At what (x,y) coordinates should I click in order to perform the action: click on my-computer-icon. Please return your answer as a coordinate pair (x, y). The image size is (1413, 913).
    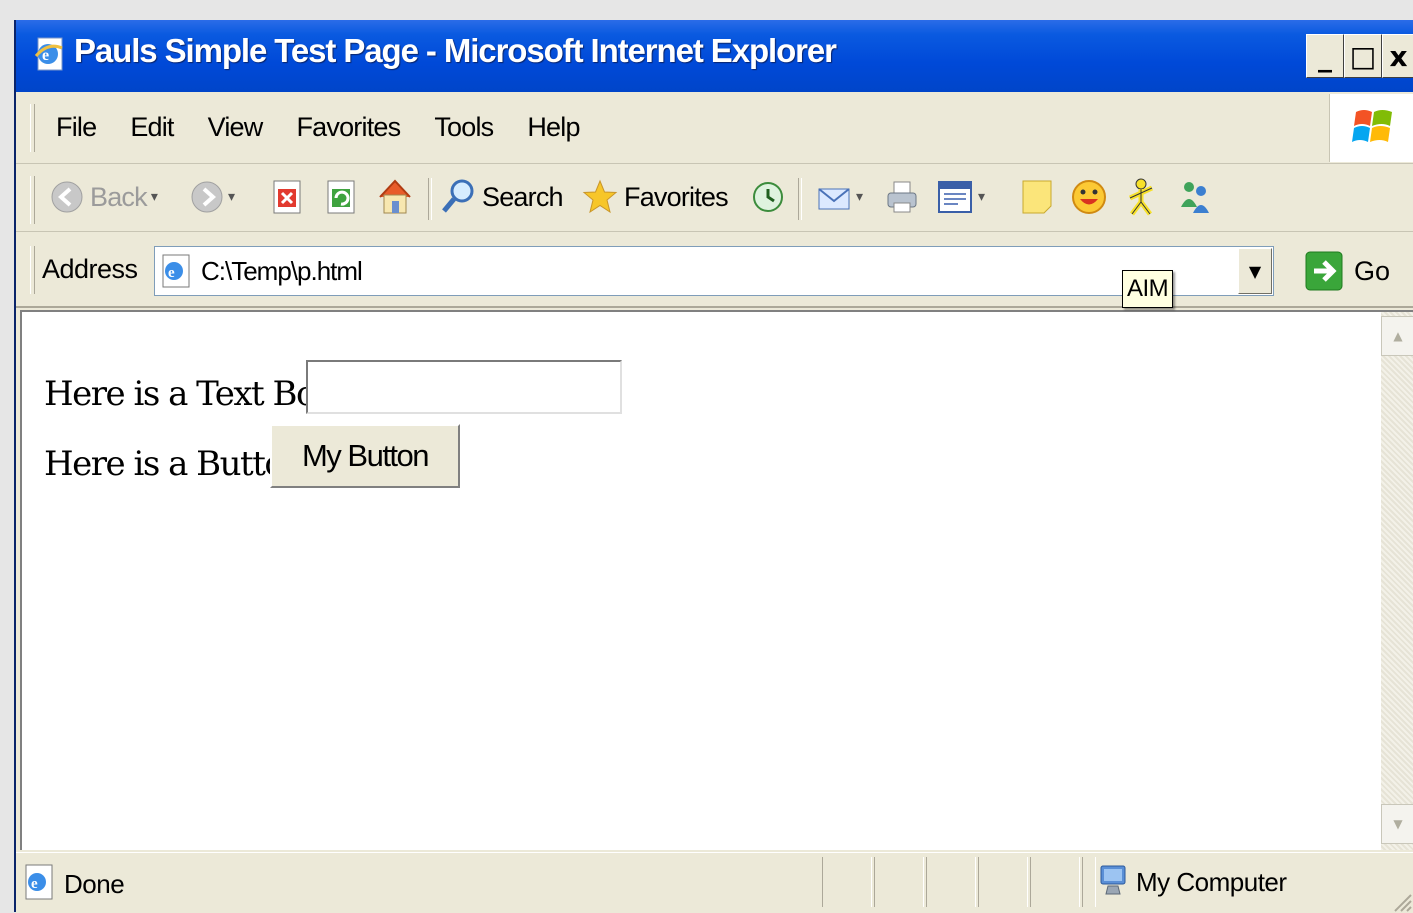
    Looking at the image, I should click on (1113, 880).